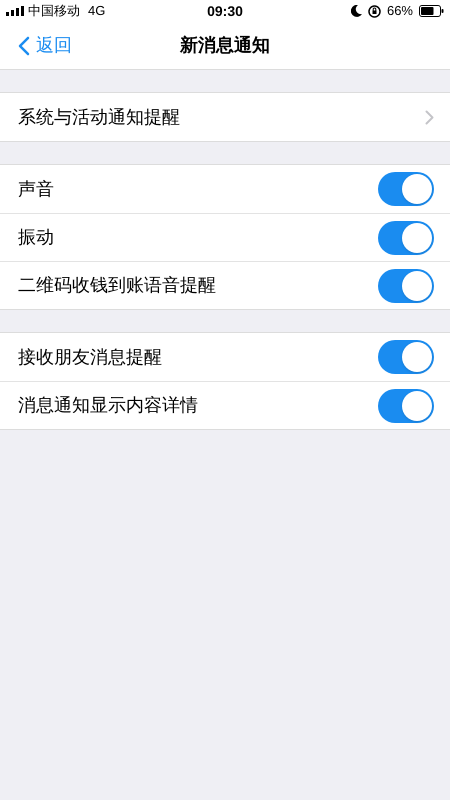  Describe the element at coordinates (399, 11) in the screenshot. I see `battery-percent: 66%` at that location.